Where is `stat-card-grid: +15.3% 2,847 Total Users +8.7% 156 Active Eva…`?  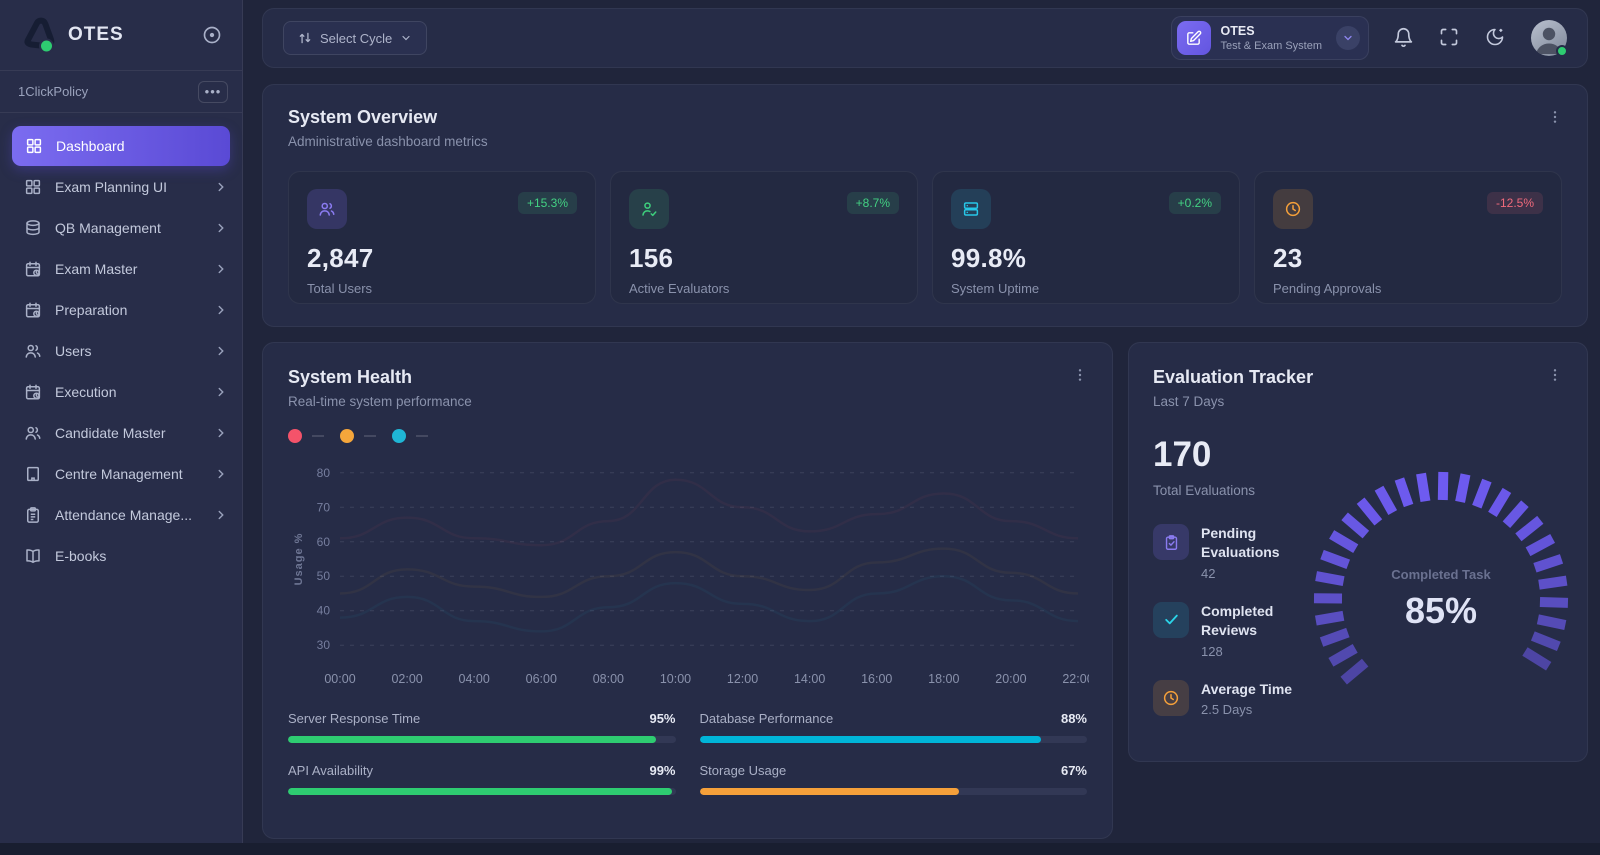
stat-card-grid: +15.3% 2,847 Total Users +8.7% 156 Active Eva… is located at coordinates (925, 237).